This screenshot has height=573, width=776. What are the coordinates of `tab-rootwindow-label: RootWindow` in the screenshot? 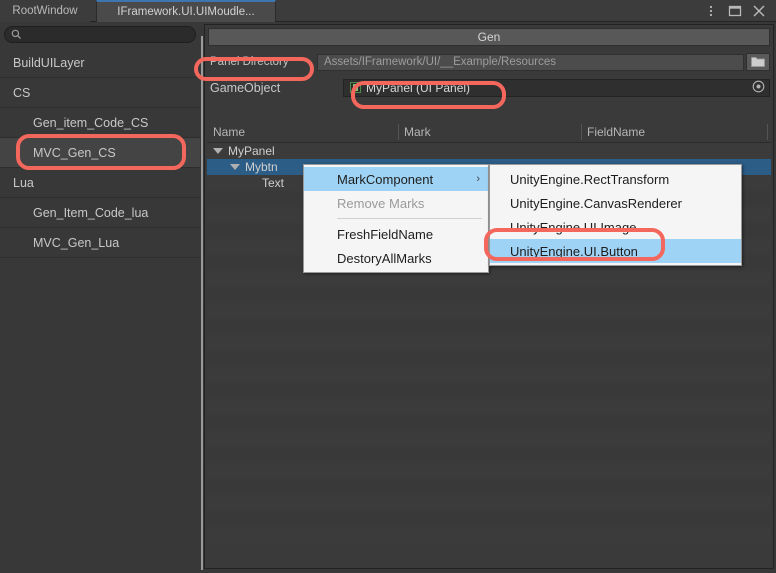 It's located at (45, 11).